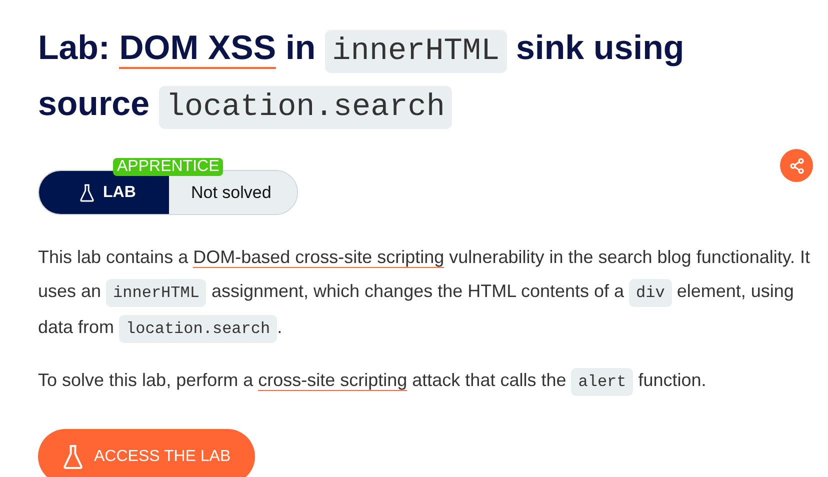 This screenshot has height=477, width=828. Describe the element at coordinates (197, 49) in the screenshot. I see `link: DOM XSS` at that location.